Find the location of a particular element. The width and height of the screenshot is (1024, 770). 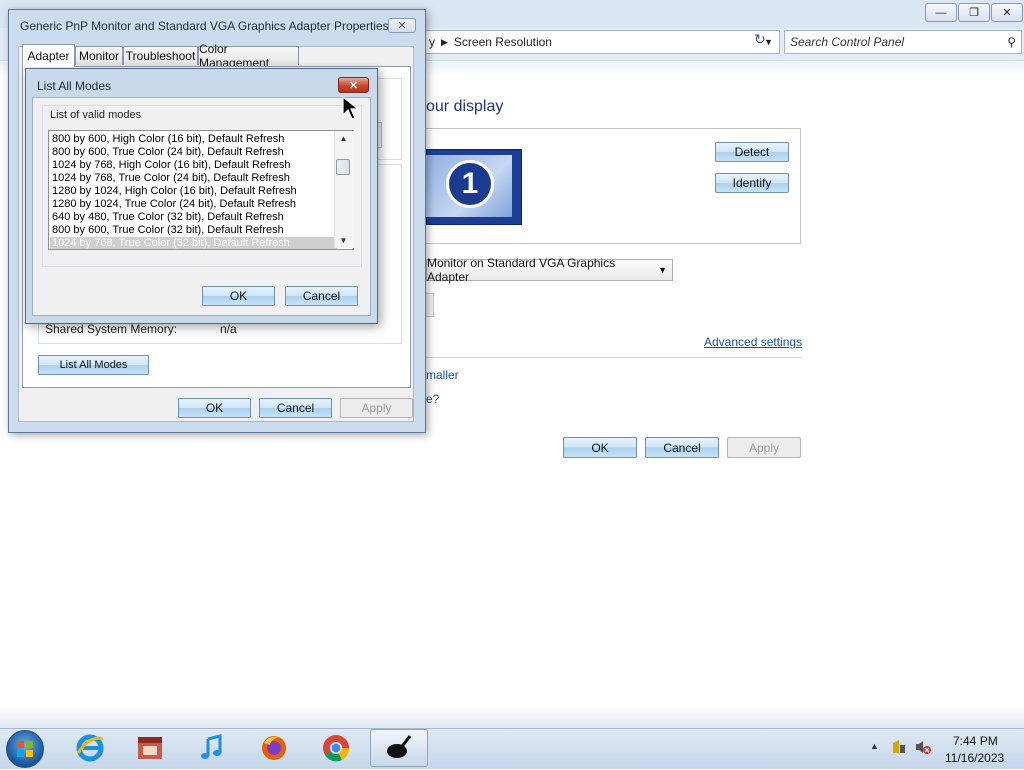

breadcrumb-prefix: y is located at coordinates (432, 42).